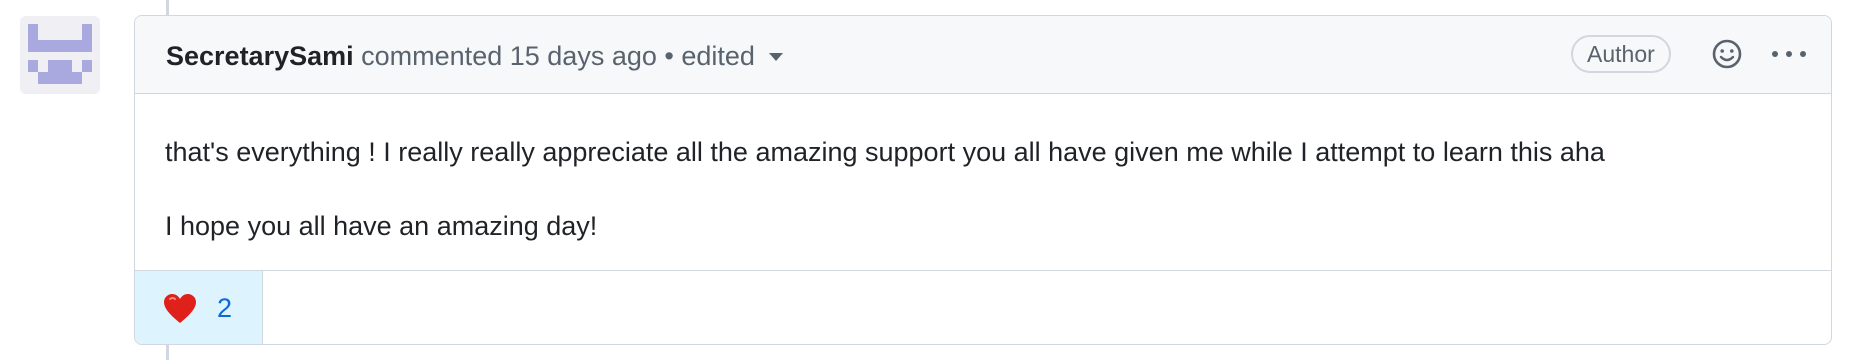 The width and height of the screenshot is (1852, 360). I want to click on heart-icon, so click(180, 308).